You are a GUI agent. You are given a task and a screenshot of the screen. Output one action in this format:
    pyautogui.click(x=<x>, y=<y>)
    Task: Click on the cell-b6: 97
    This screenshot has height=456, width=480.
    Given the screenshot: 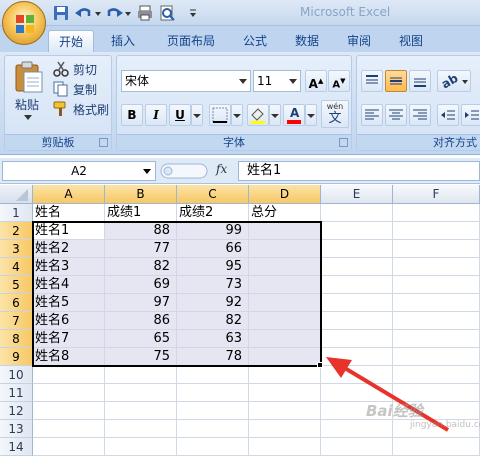 What is the action you would take?
    pyautogui.click(x=141, y=303)
    